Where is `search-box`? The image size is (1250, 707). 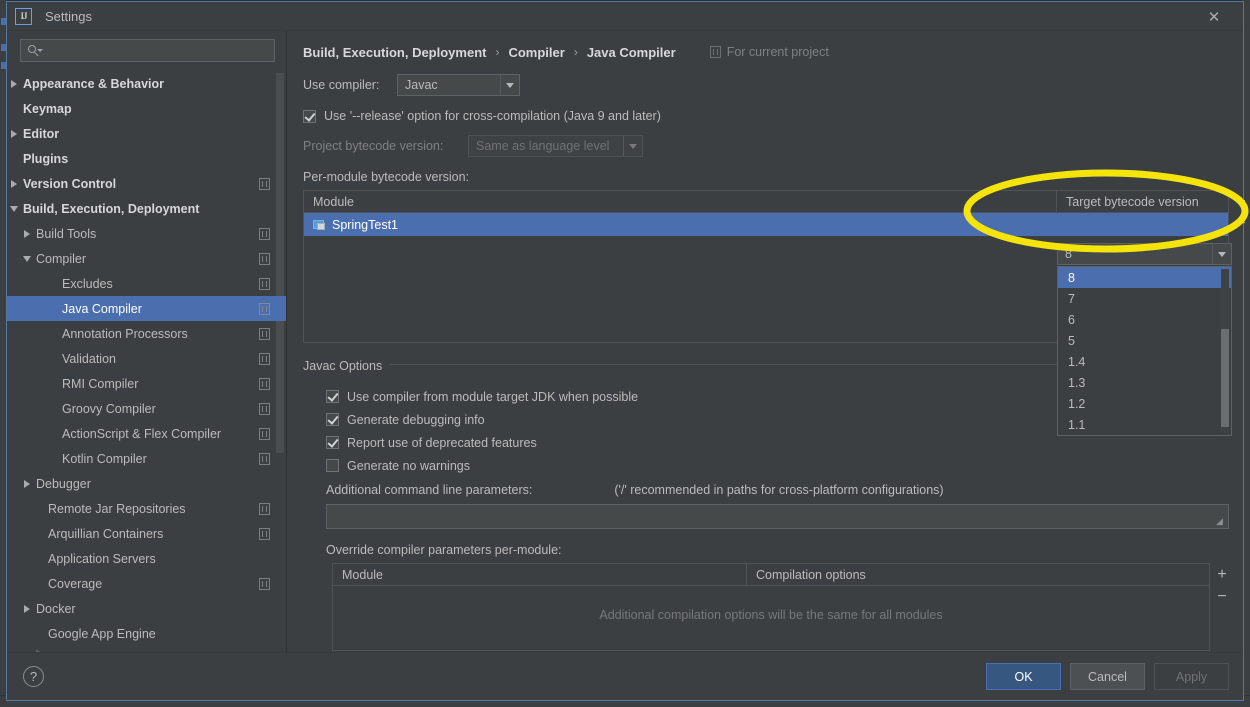
search-box is located at coordinates (147, 50).